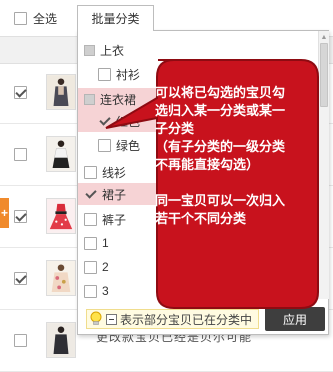 Image resolution: width=333 pixels, height=372 pixels. Describe the element at coordinates (220, 110) in the screenshot. I see `callout-line: 选归入某一分类或某一` at that location.